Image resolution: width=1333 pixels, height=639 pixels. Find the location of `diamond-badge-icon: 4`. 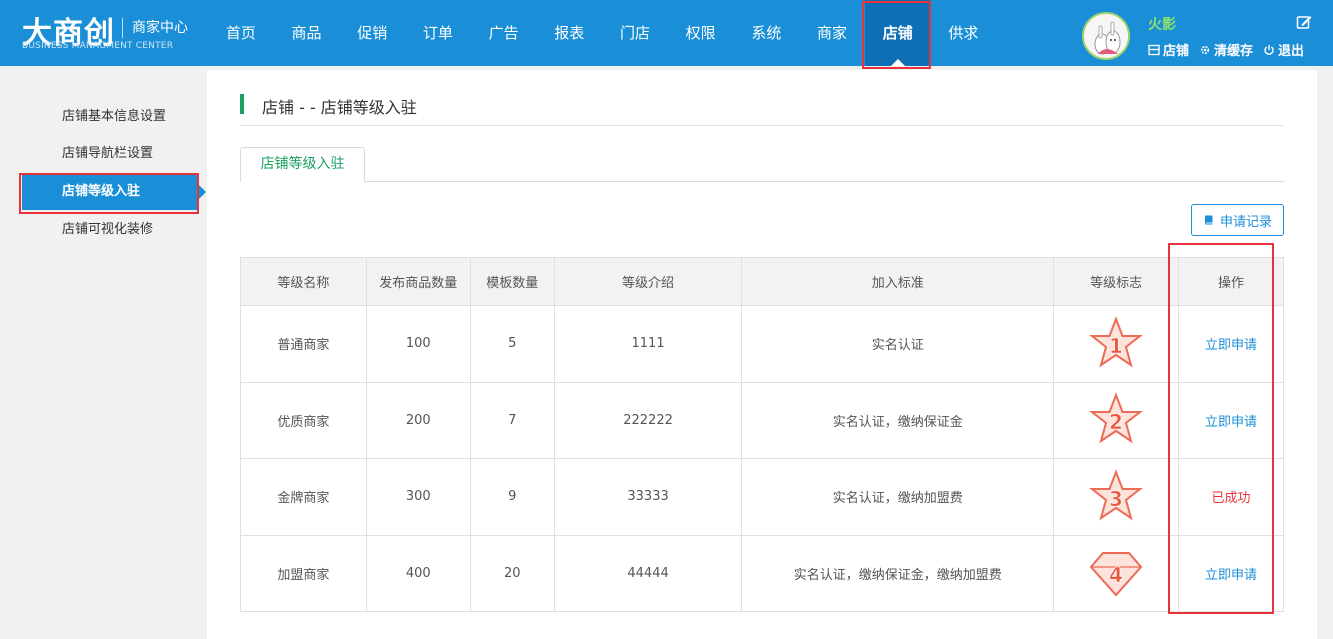

diamond-badge-icon: 4 is located at coordinates (1116, 574).